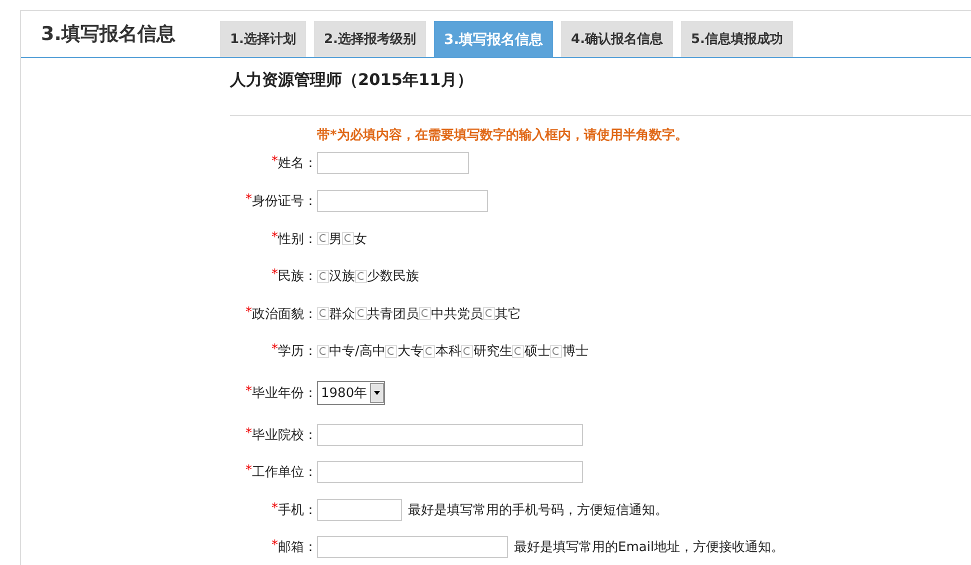 The image size is (971, 565). What do you see at coordinates (263, 39) in the screenshot?
I see `step-tab: 1.选择计划` at bounding box center [263, 39].